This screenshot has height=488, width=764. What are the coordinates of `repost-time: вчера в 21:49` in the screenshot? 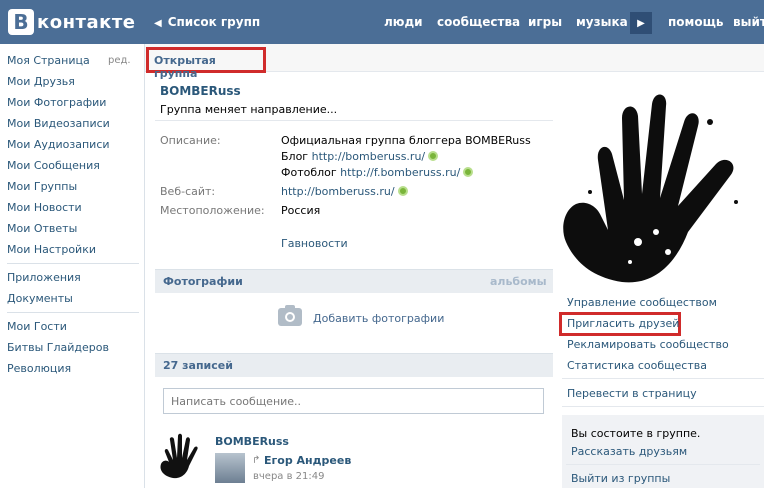 It's located at (289, 476).